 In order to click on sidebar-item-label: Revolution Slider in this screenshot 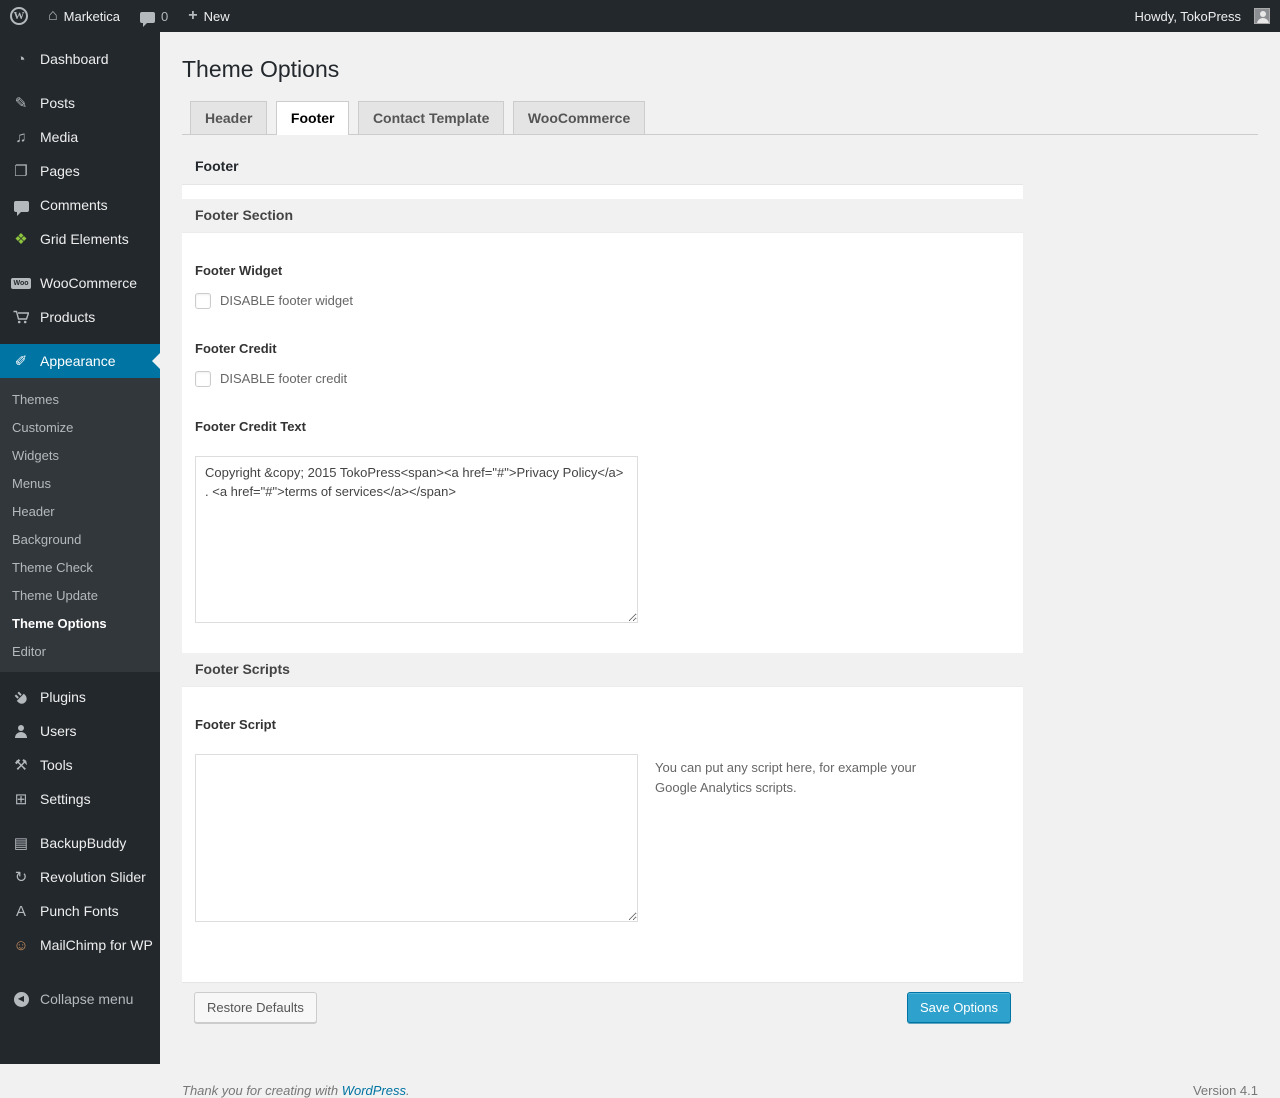, I will do `click(93, 877)`.